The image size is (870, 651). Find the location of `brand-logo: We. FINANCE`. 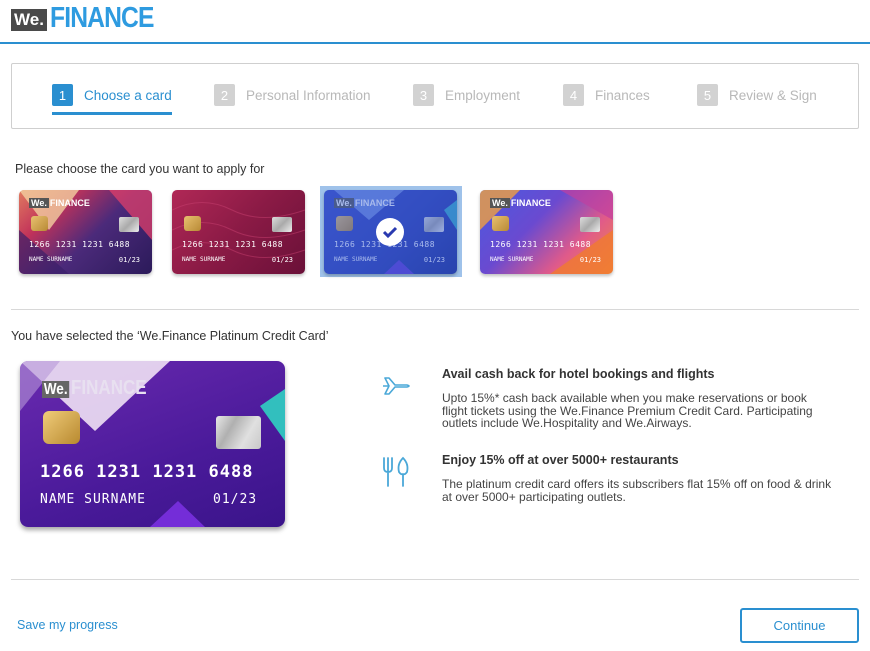

brand-logo: We. FINANCE is located at coordinates (91, 17).